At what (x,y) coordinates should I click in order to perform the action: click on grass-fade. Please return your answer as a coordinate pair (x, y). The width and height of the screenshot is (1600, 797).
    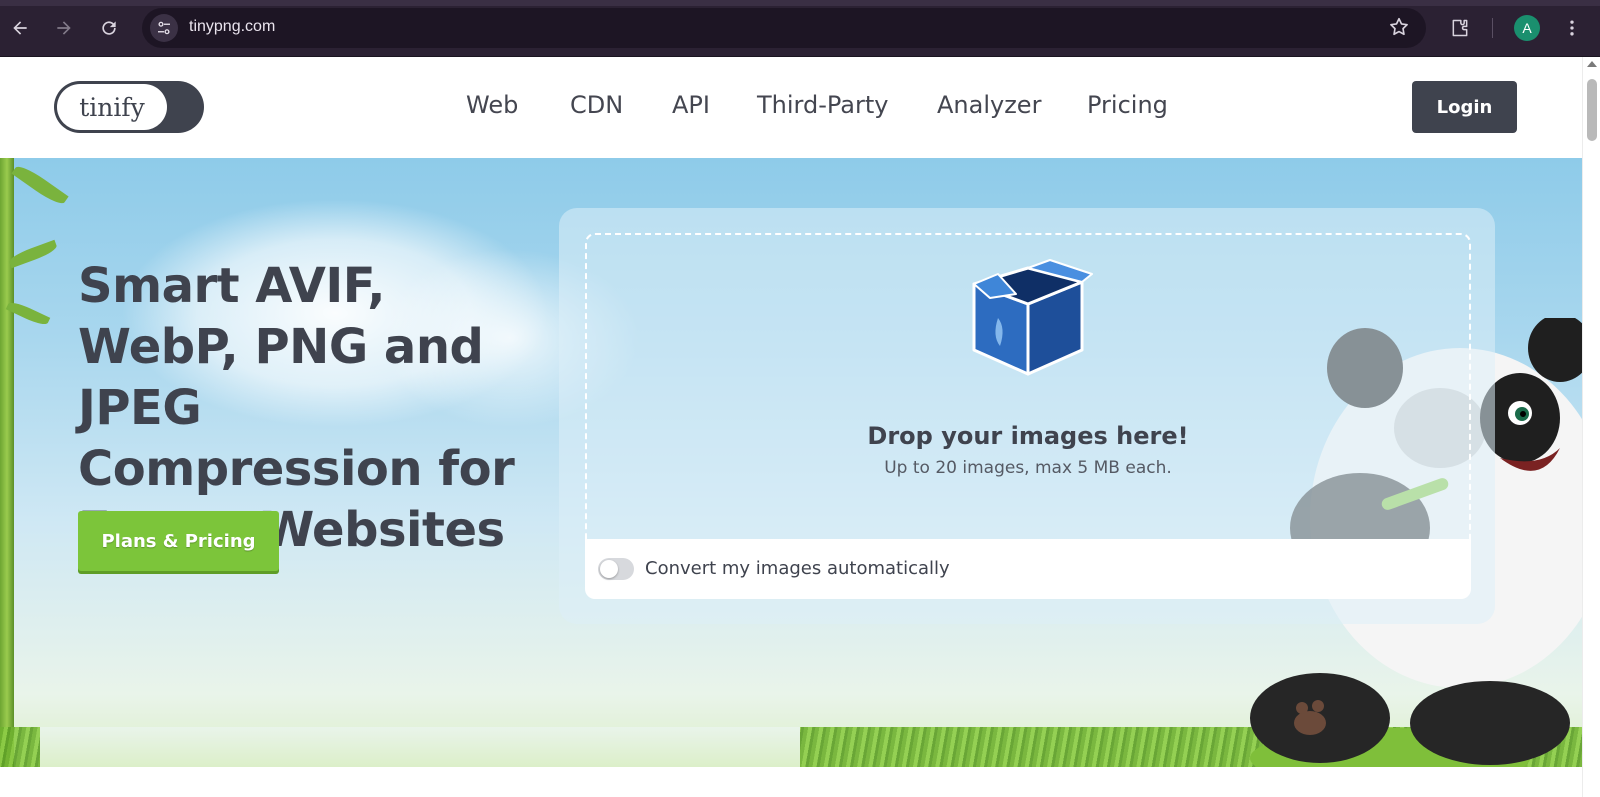
    Looking at the image, I should click on (420, 747).